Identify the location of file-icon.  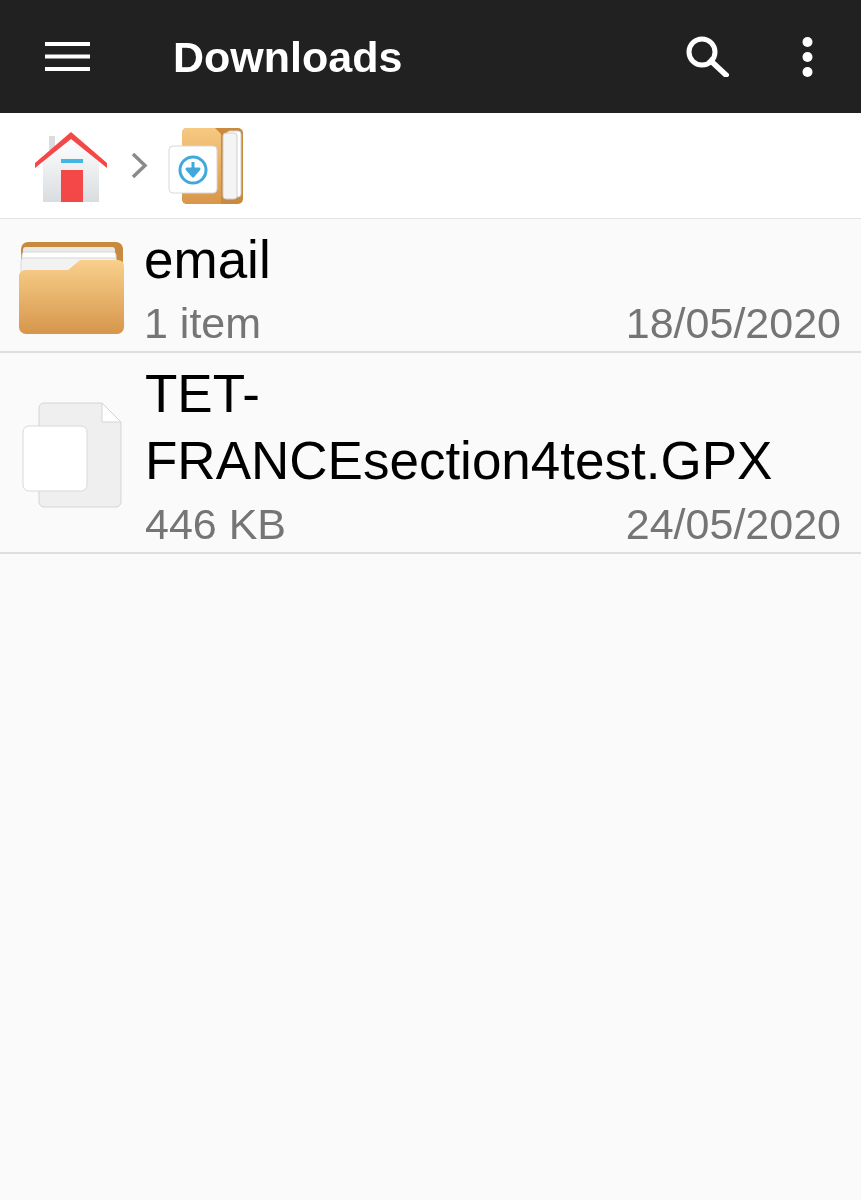
(72, 455).